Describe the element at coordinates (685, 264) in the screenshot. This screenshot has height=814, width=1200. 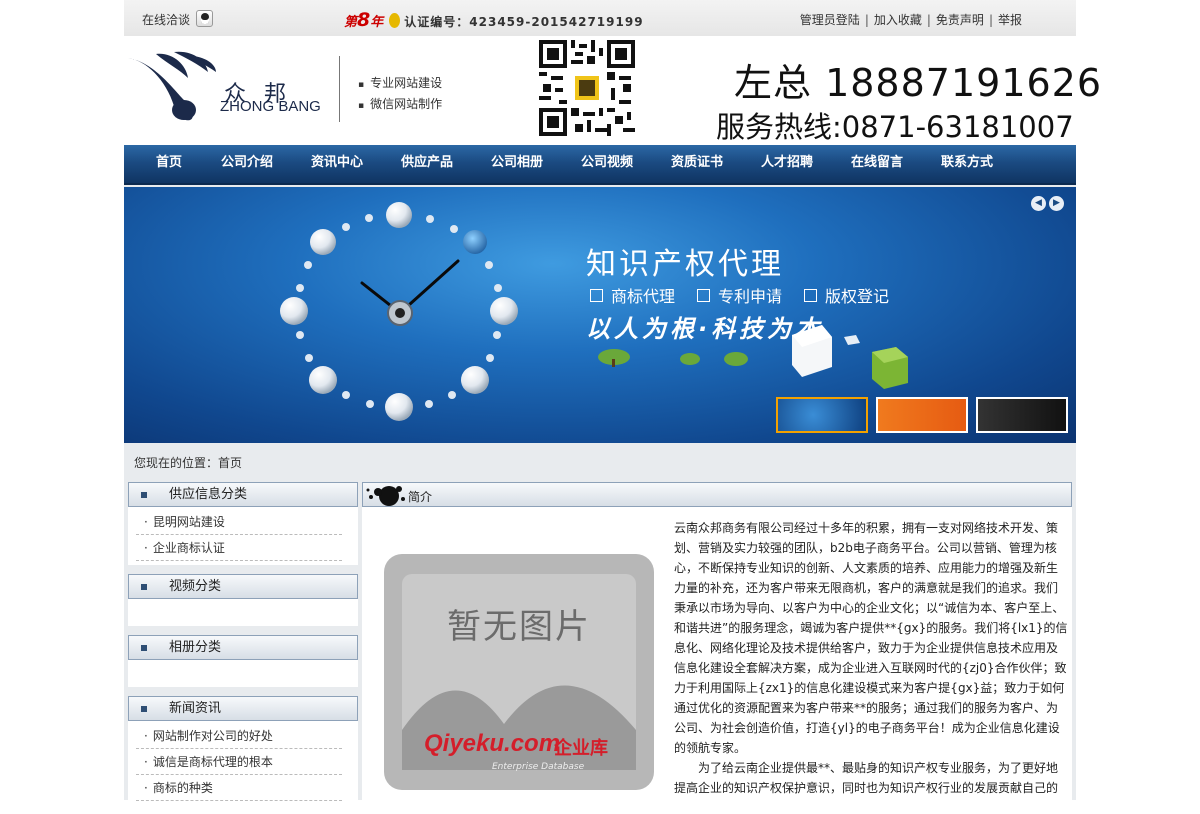
I see `banner-title: 知识产权代理` at that location.